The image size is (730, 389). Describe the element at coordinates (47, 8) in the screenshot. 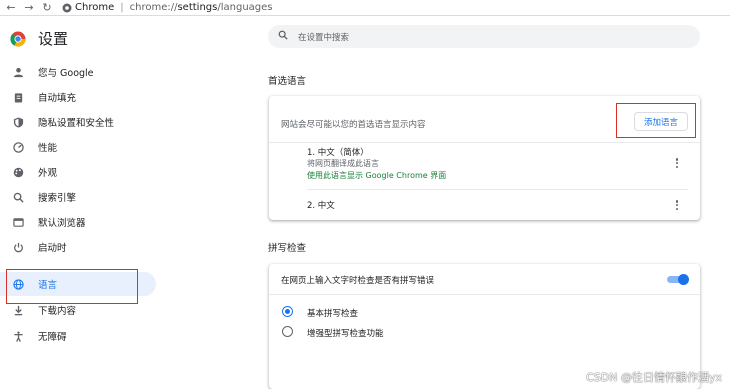

I see `reload-icon: ↻` at that location.